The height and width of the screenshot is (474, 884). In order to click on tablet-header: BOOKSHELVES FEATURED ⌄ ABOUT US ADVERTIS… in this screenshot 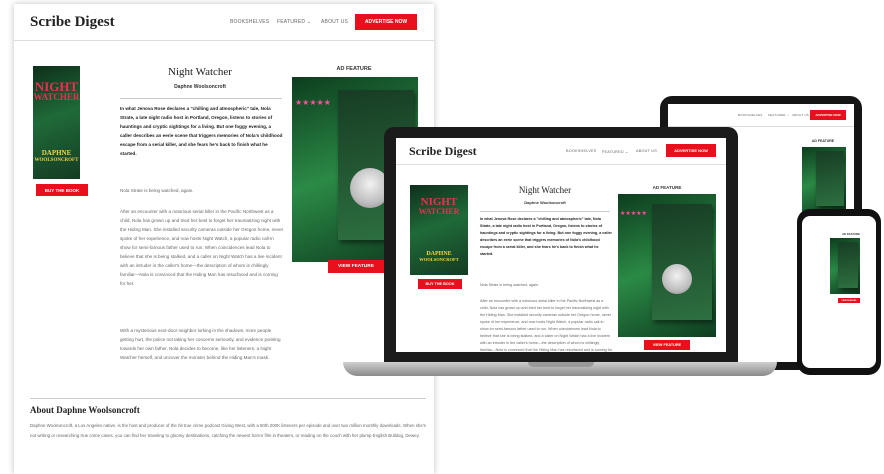, I will do `click(761, 115)`.